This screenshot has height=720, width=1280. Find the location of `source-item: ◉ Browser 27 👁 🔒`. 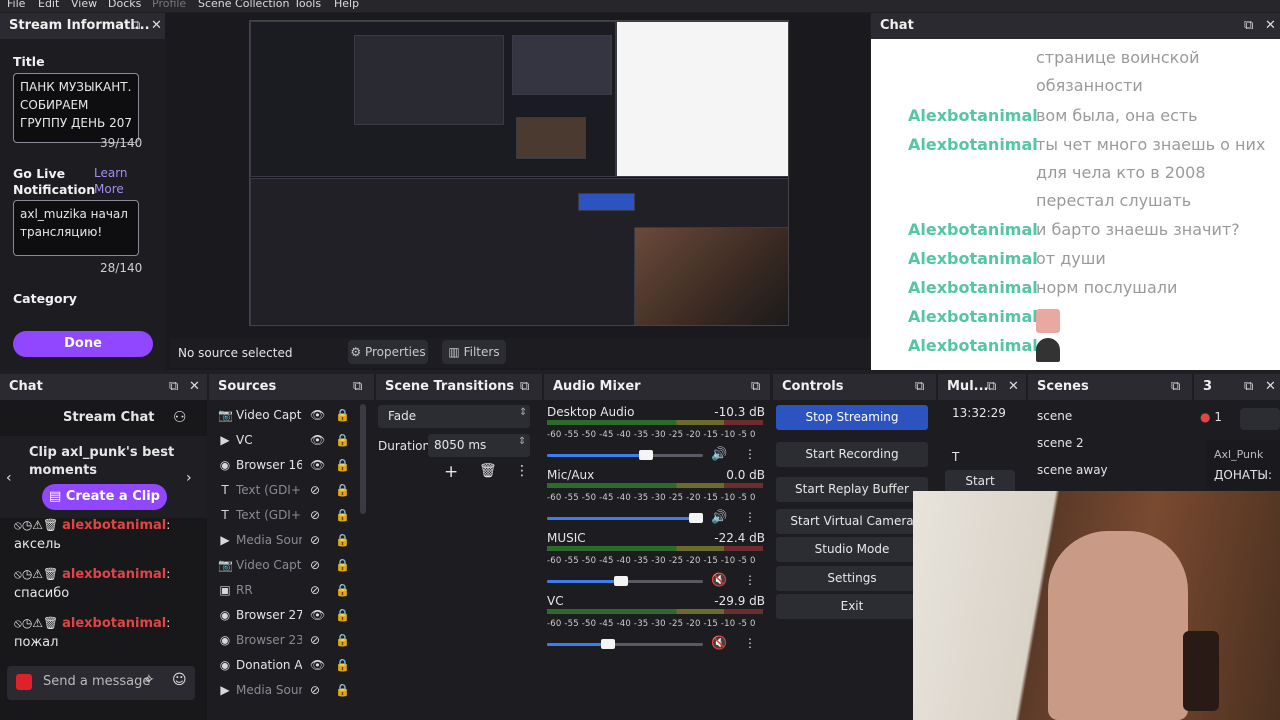

source-item: ◉ Browser 27 👁 🔒 is located at coordinates (290, 615).